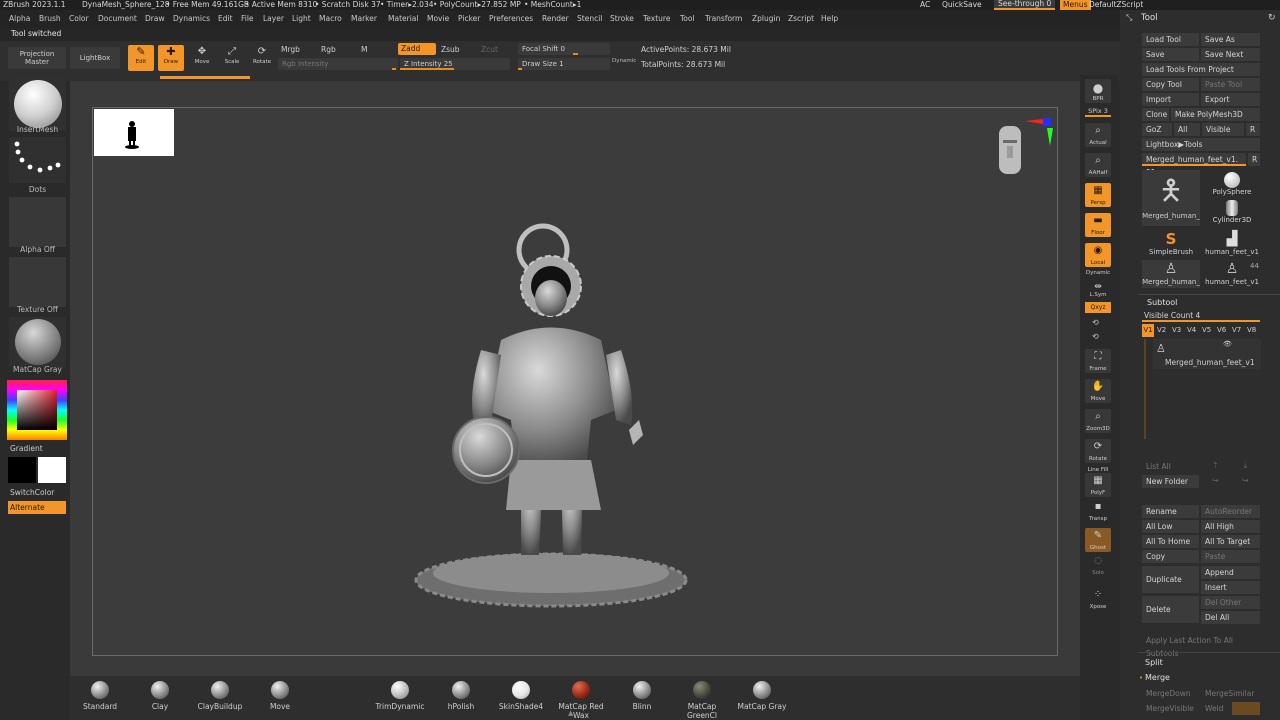 Image resolution: width=1280 pixels, height=720 pixels. I want to click on menu-render: Render, so click(555, 18).